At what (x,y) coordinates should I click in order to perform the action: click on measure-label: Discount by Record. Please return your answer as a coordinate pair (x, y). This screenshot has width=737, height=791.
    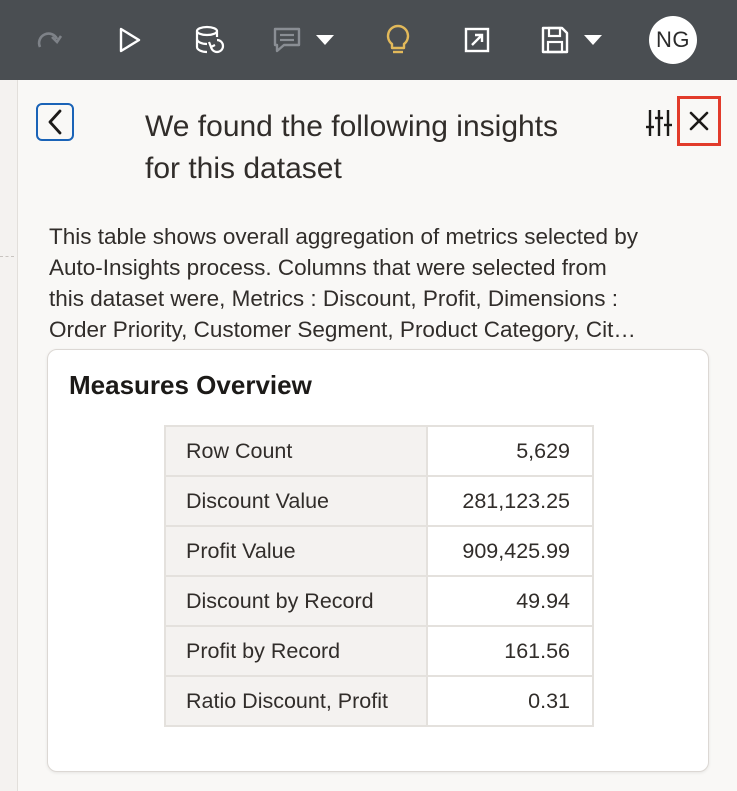
    Looking at the image, I should click on (296, 601).